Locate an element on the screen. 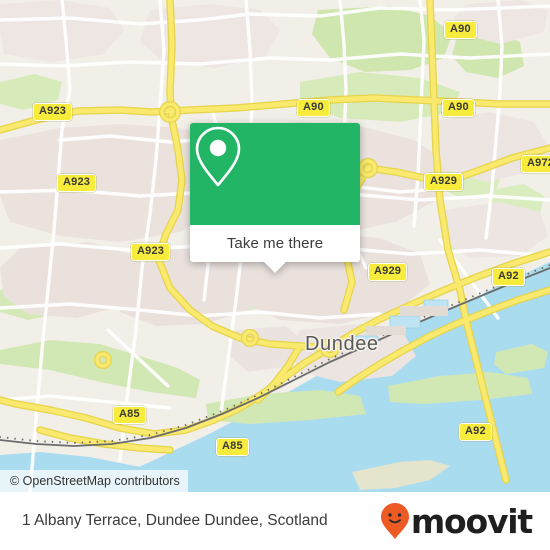 The height and width of the screenshot is (550, 550). road-shield-a90-2: A90 is located at coordinates (458, 108).